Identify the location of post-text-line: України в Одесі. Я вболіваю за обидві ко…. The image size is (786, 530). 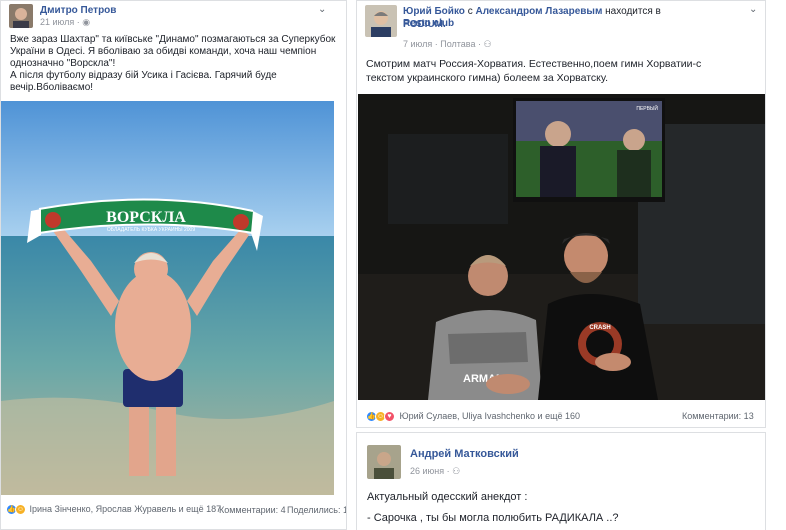
(163, 51).